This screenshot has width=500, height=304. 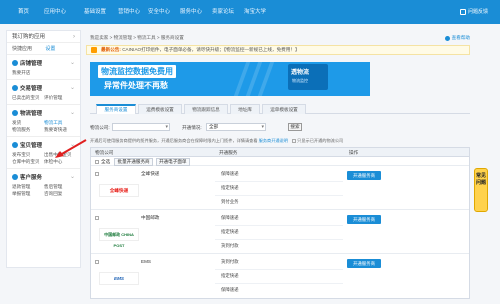 I want to click on faq-float-button: 常见问题, so click(x=481, y=190).